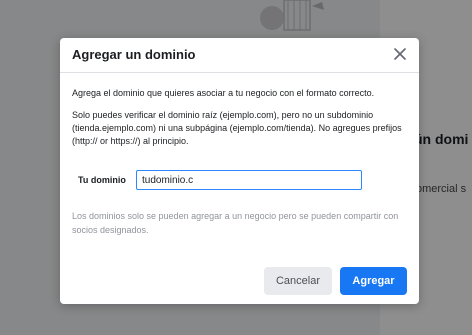  I want to click on domain-field-label: Tu dominio, so click(102, 180).